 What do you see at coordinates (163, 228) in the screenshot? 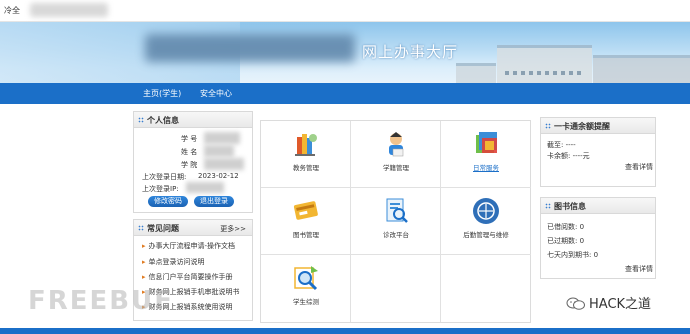
I see `panel-title: 常见问题` at bounding box center [163, 228].